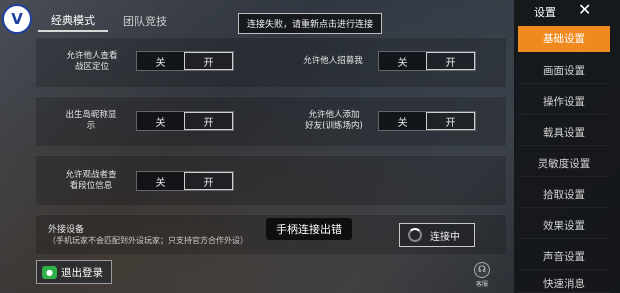 This screenshot has height=293, width=620. I want to click on toggle-island-nickname: 关 开, so click(185, 121).